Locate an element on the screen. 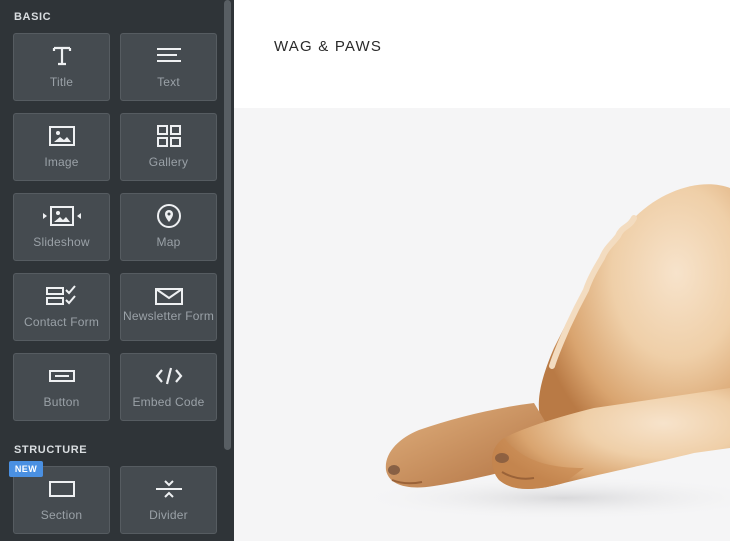 Image resolution: width=730 pixels, height=541 pixels. new-badge: NEW is located at coordinates (26, 469).